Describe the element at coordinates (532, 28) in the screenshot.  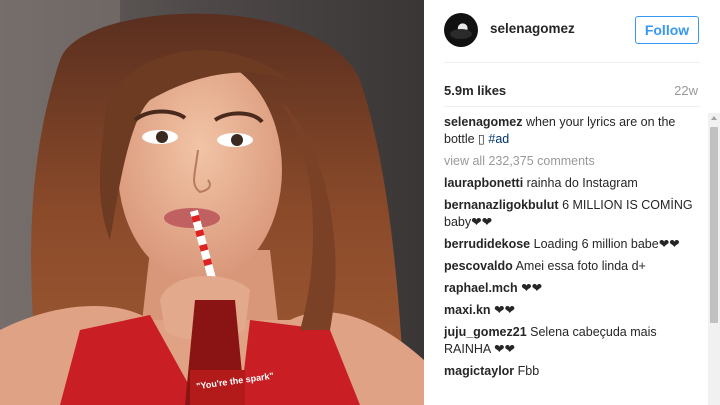
I see `post-author-username: selenagomez` at that location.